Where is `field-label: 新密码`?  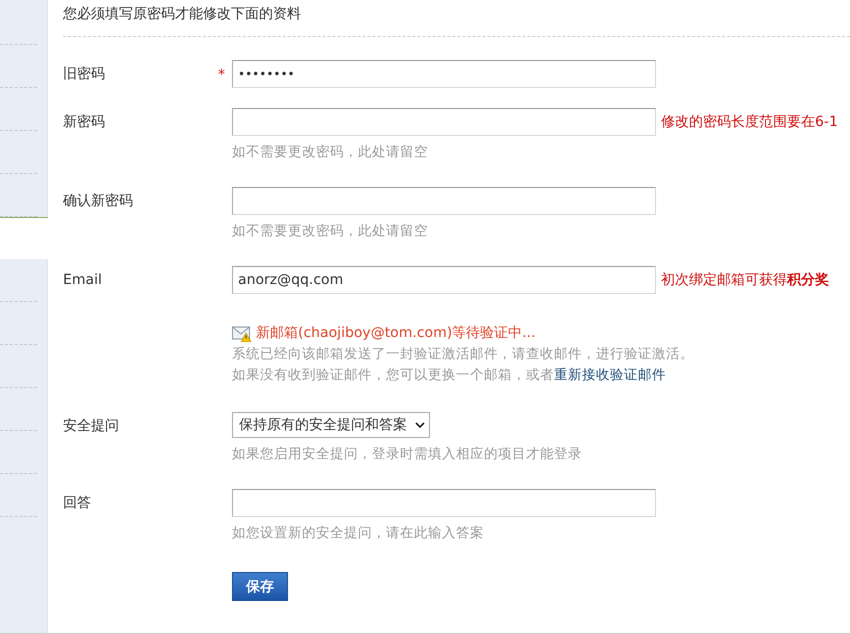
field-label: 新密码 is located at coordinates (84, 122).